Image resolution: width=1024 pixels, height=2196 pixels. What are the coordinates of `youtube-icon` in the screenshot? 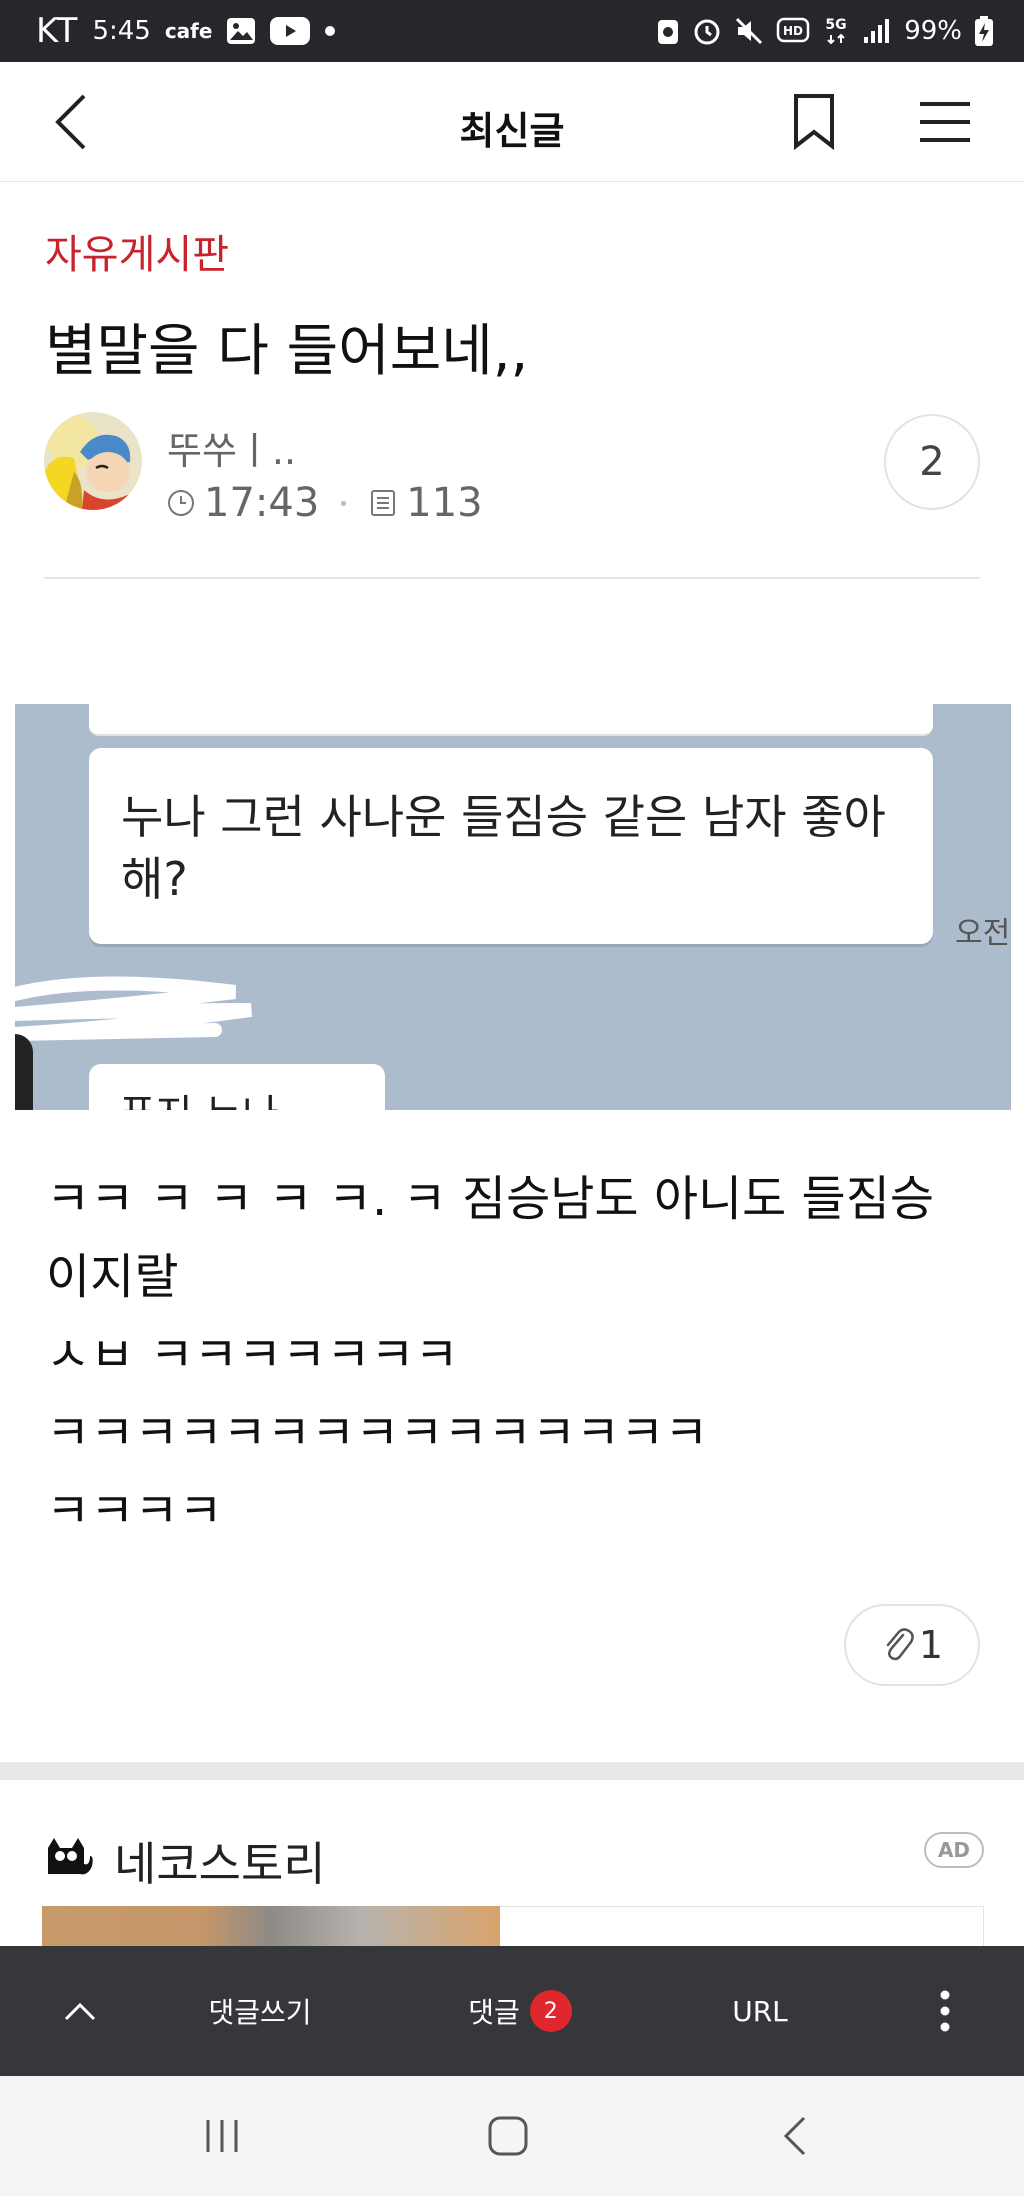 It's located at (290, 31).